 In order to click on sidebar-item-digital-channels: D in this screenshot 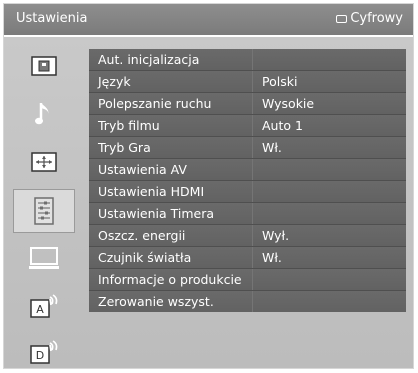, I will do `click(44, 351)`.